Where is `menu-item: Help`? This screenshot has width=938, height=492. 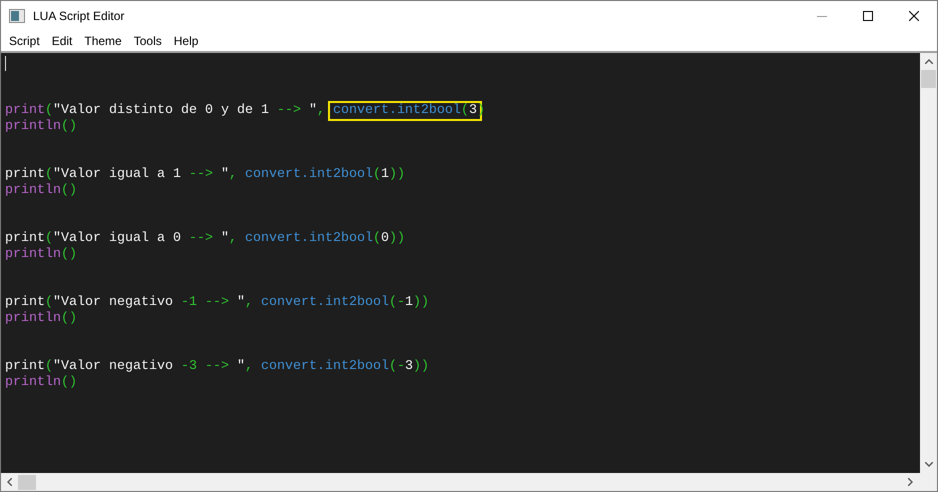 menu-item: Help is located at coordinates (186, 41).